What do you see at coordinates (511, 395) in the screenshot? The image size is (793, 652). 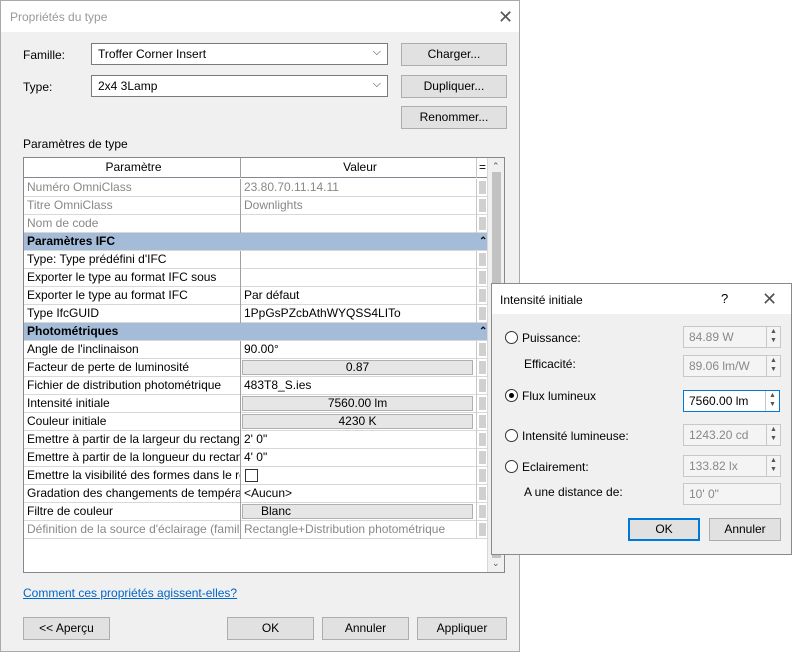 I see `flux-radio` at bounding box center [511, 395].